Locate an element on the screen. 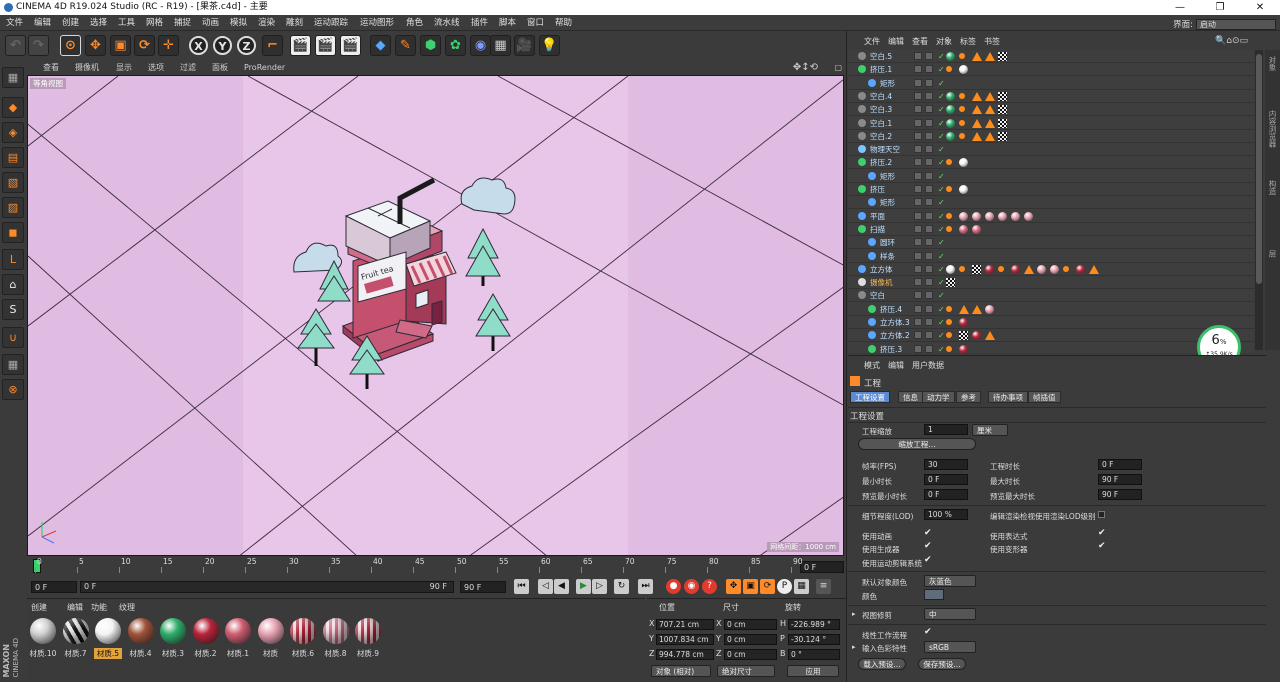  use-generator-checkbox: ✔ is located at coordinates (928, 546).